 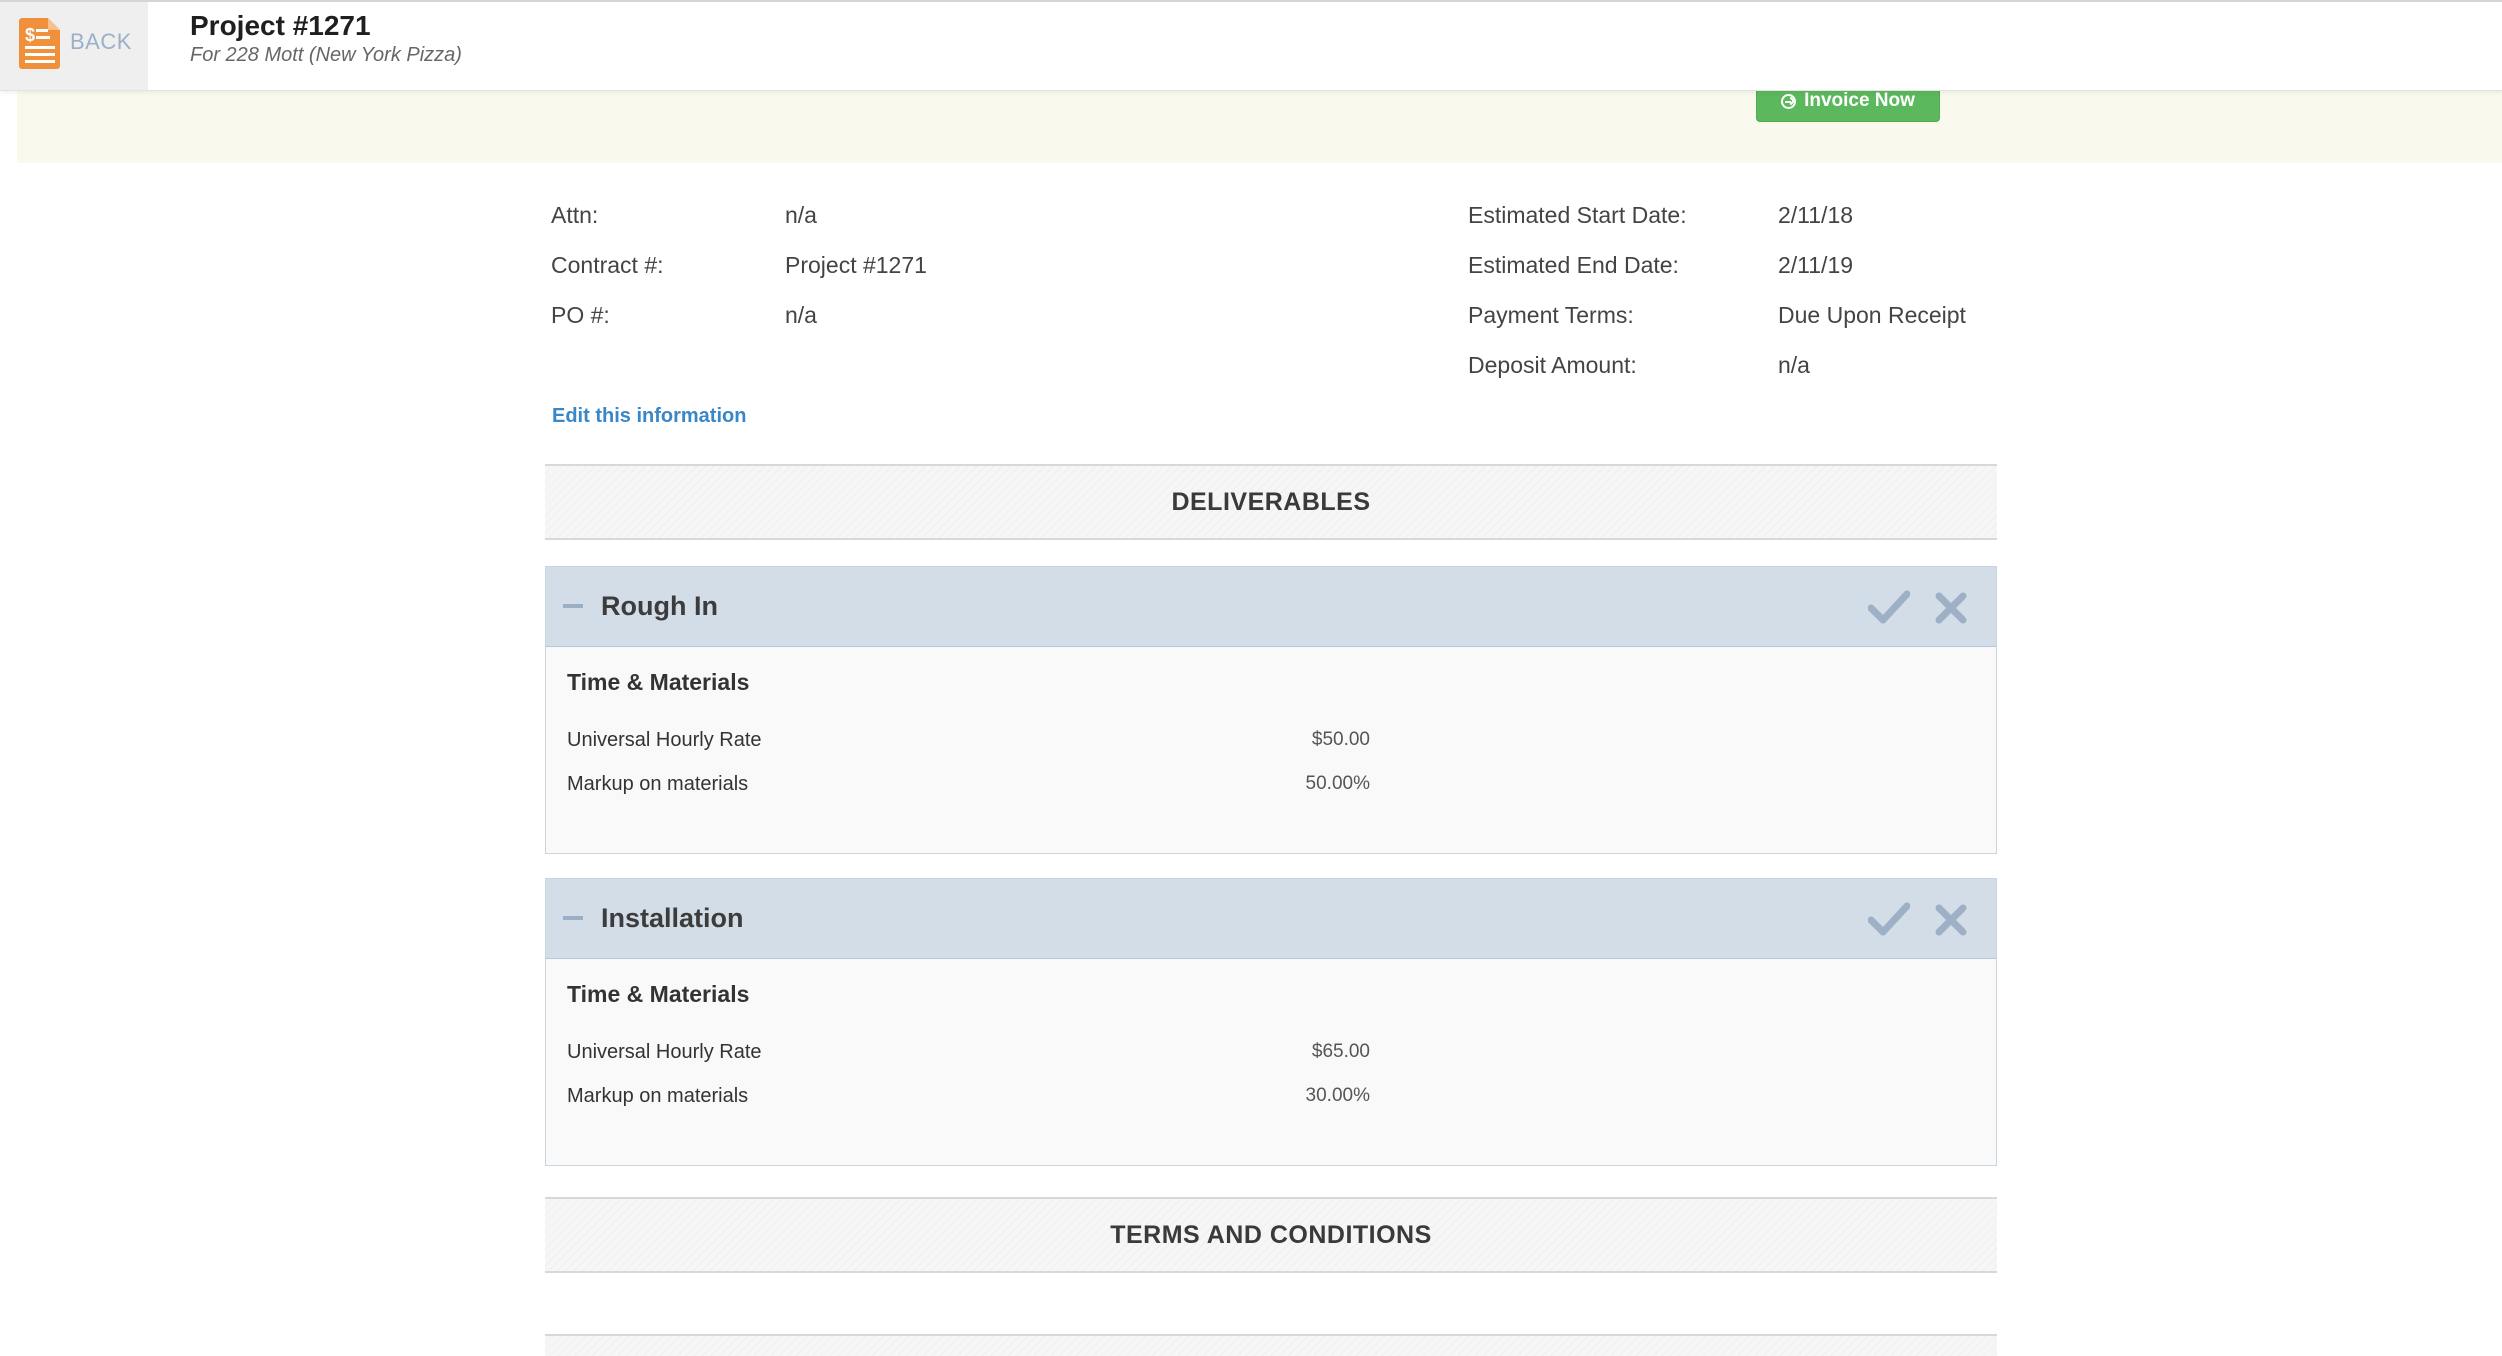 What do you see at coordinates (1552, 365) in the screenshot?
I see `info-label: Deposit Amount:` at bounding box center [1552, 365].